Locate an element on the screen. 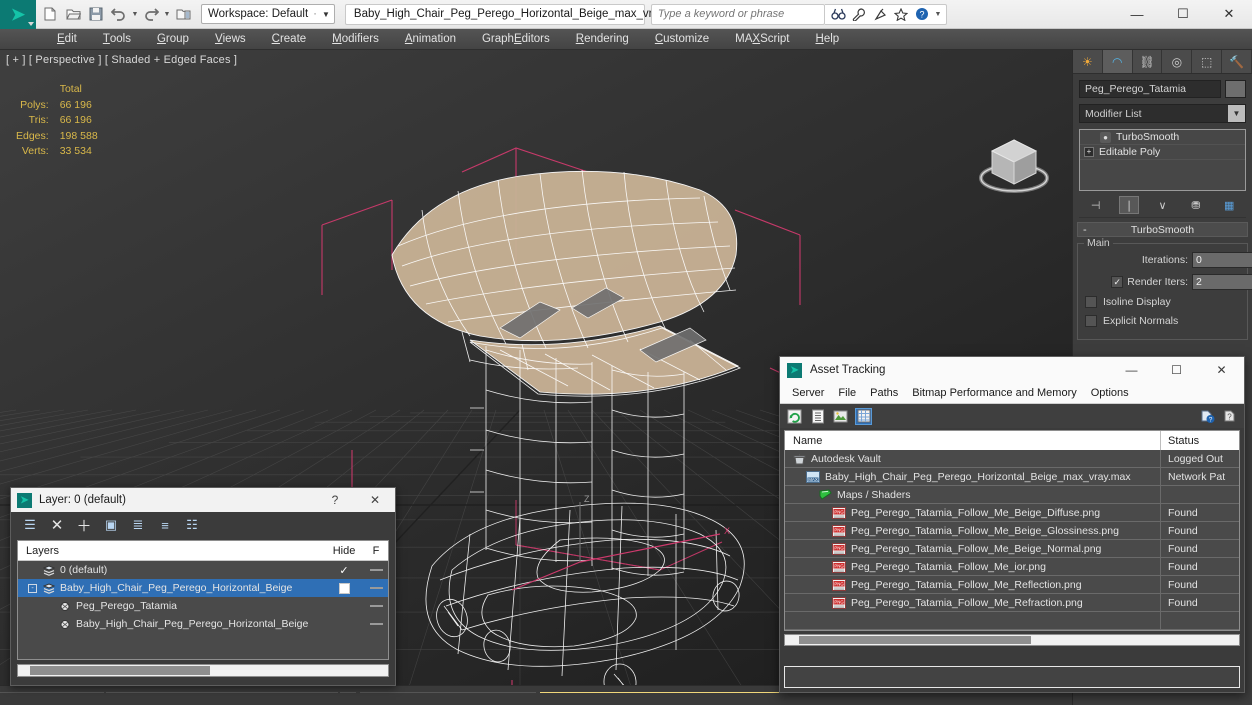  maximize-button: ☐ is located at coordinates (1183, 14).